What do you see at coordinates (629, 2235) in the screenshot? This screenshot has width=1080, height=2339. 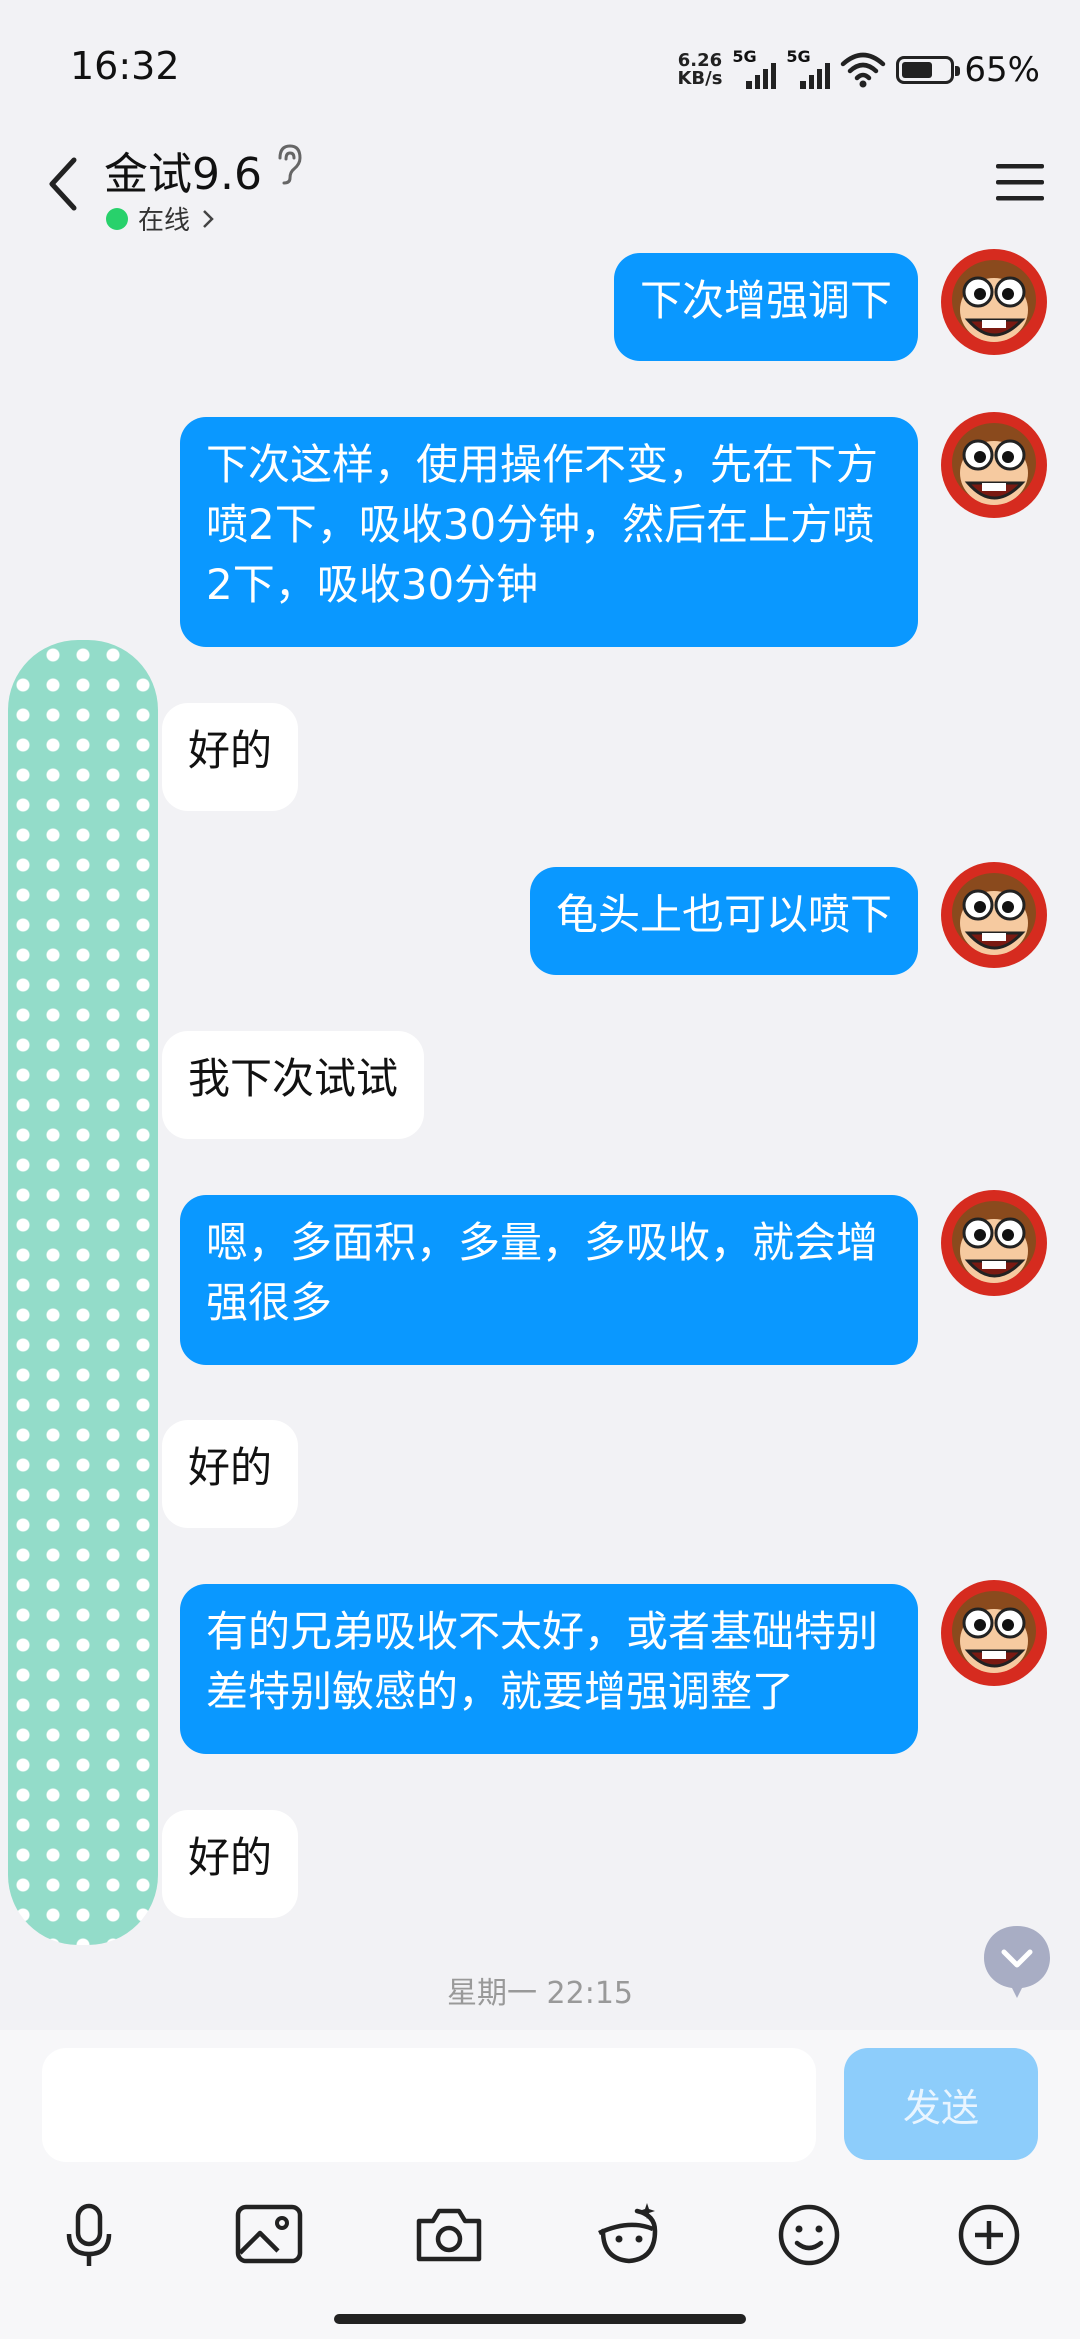 I see `magic-face-icon` at bounding box center [629, 2235].